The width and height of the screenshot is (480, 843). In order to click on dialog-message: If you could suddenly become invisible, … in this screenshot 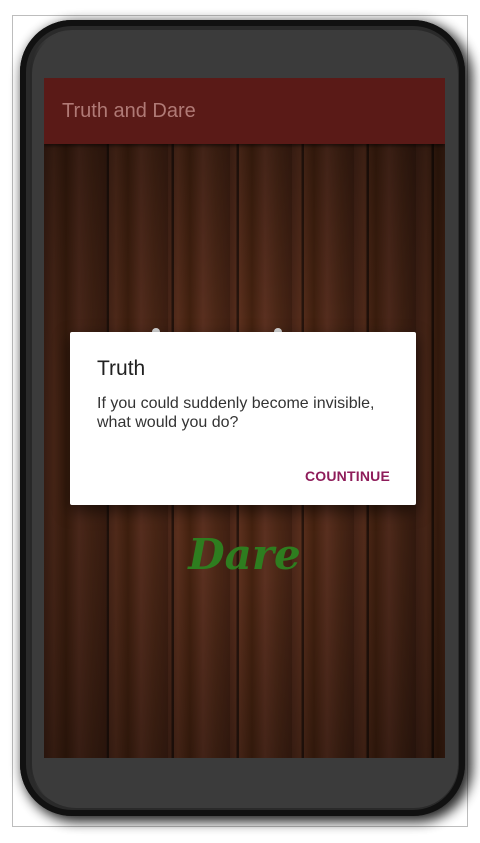, I will do `click(236, 413)`.